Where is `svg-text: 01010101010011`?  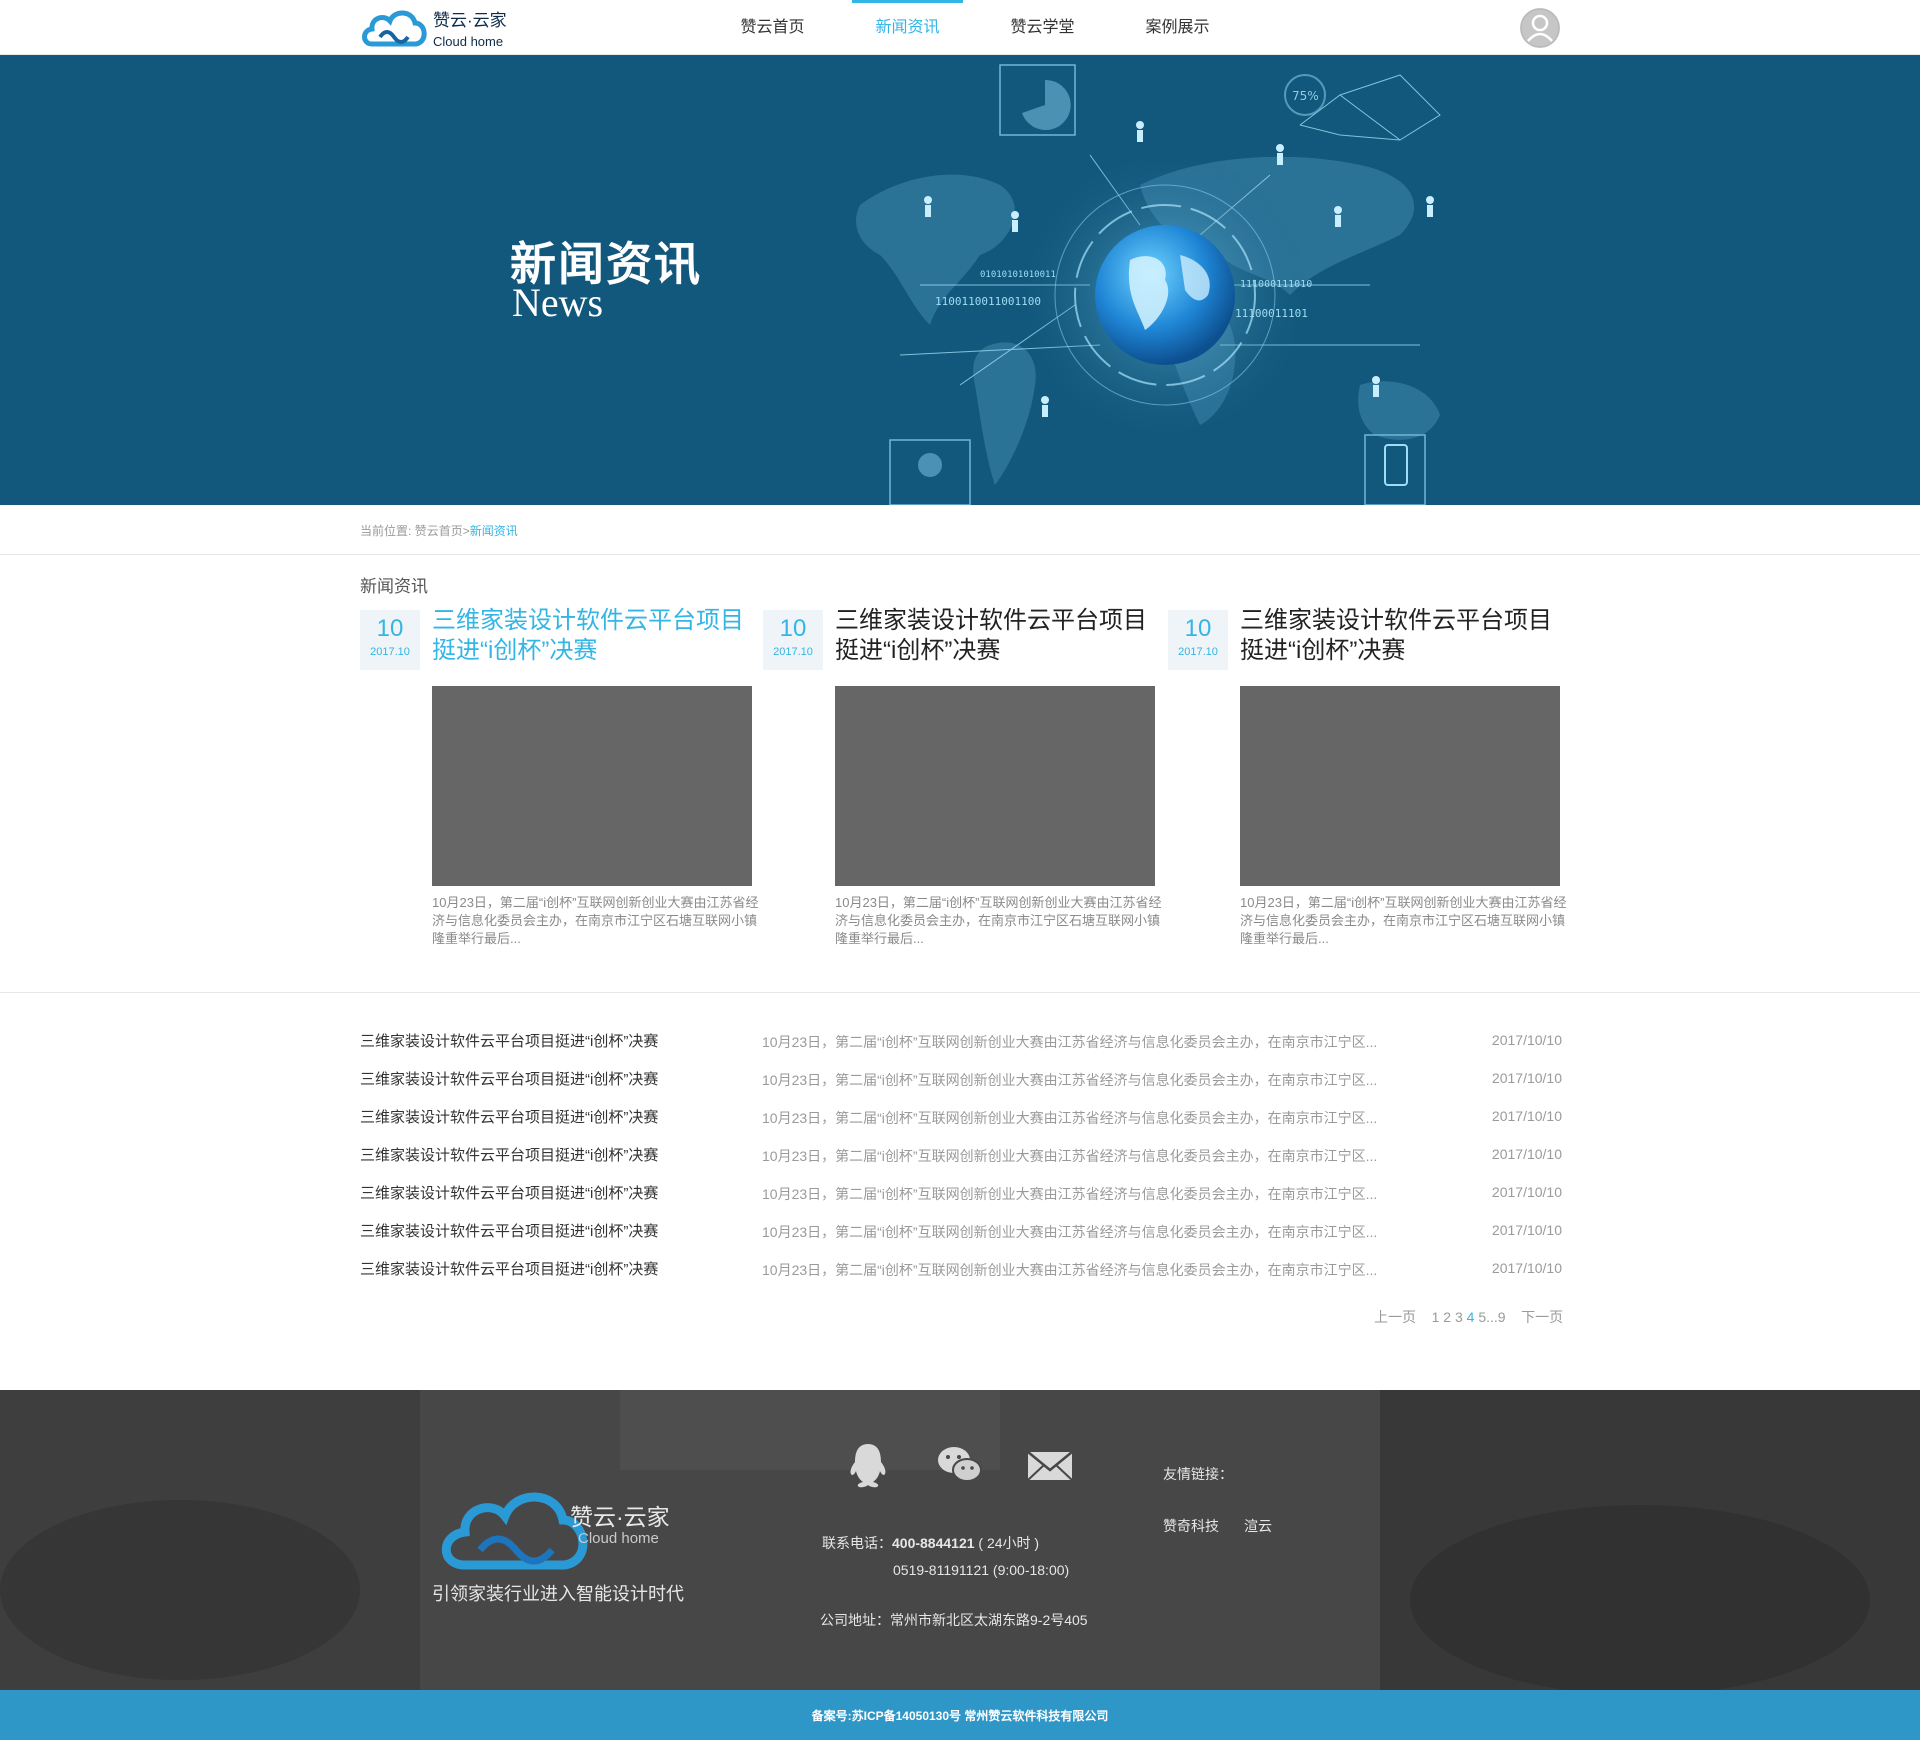
svg-text: 01010101010011 is located at coordinates (1018, 275).